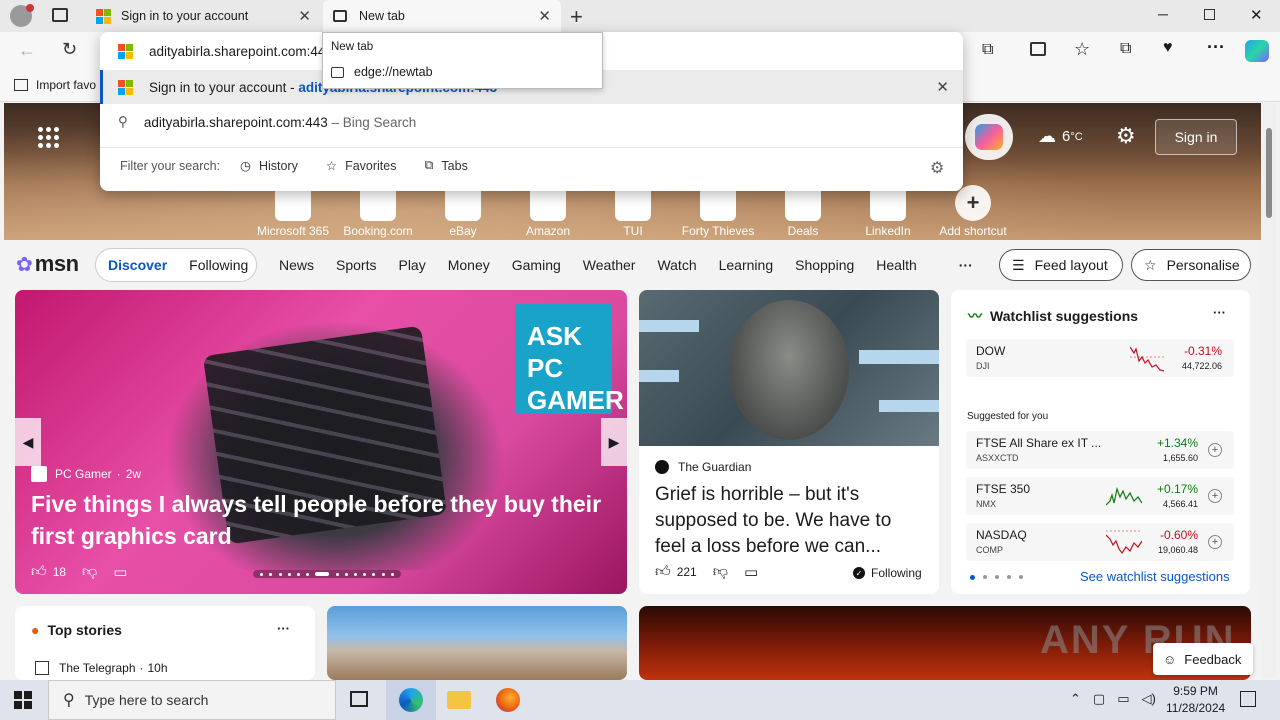  I want to click on shortcut-linkedin: LinkedIn, so click(888, 211).